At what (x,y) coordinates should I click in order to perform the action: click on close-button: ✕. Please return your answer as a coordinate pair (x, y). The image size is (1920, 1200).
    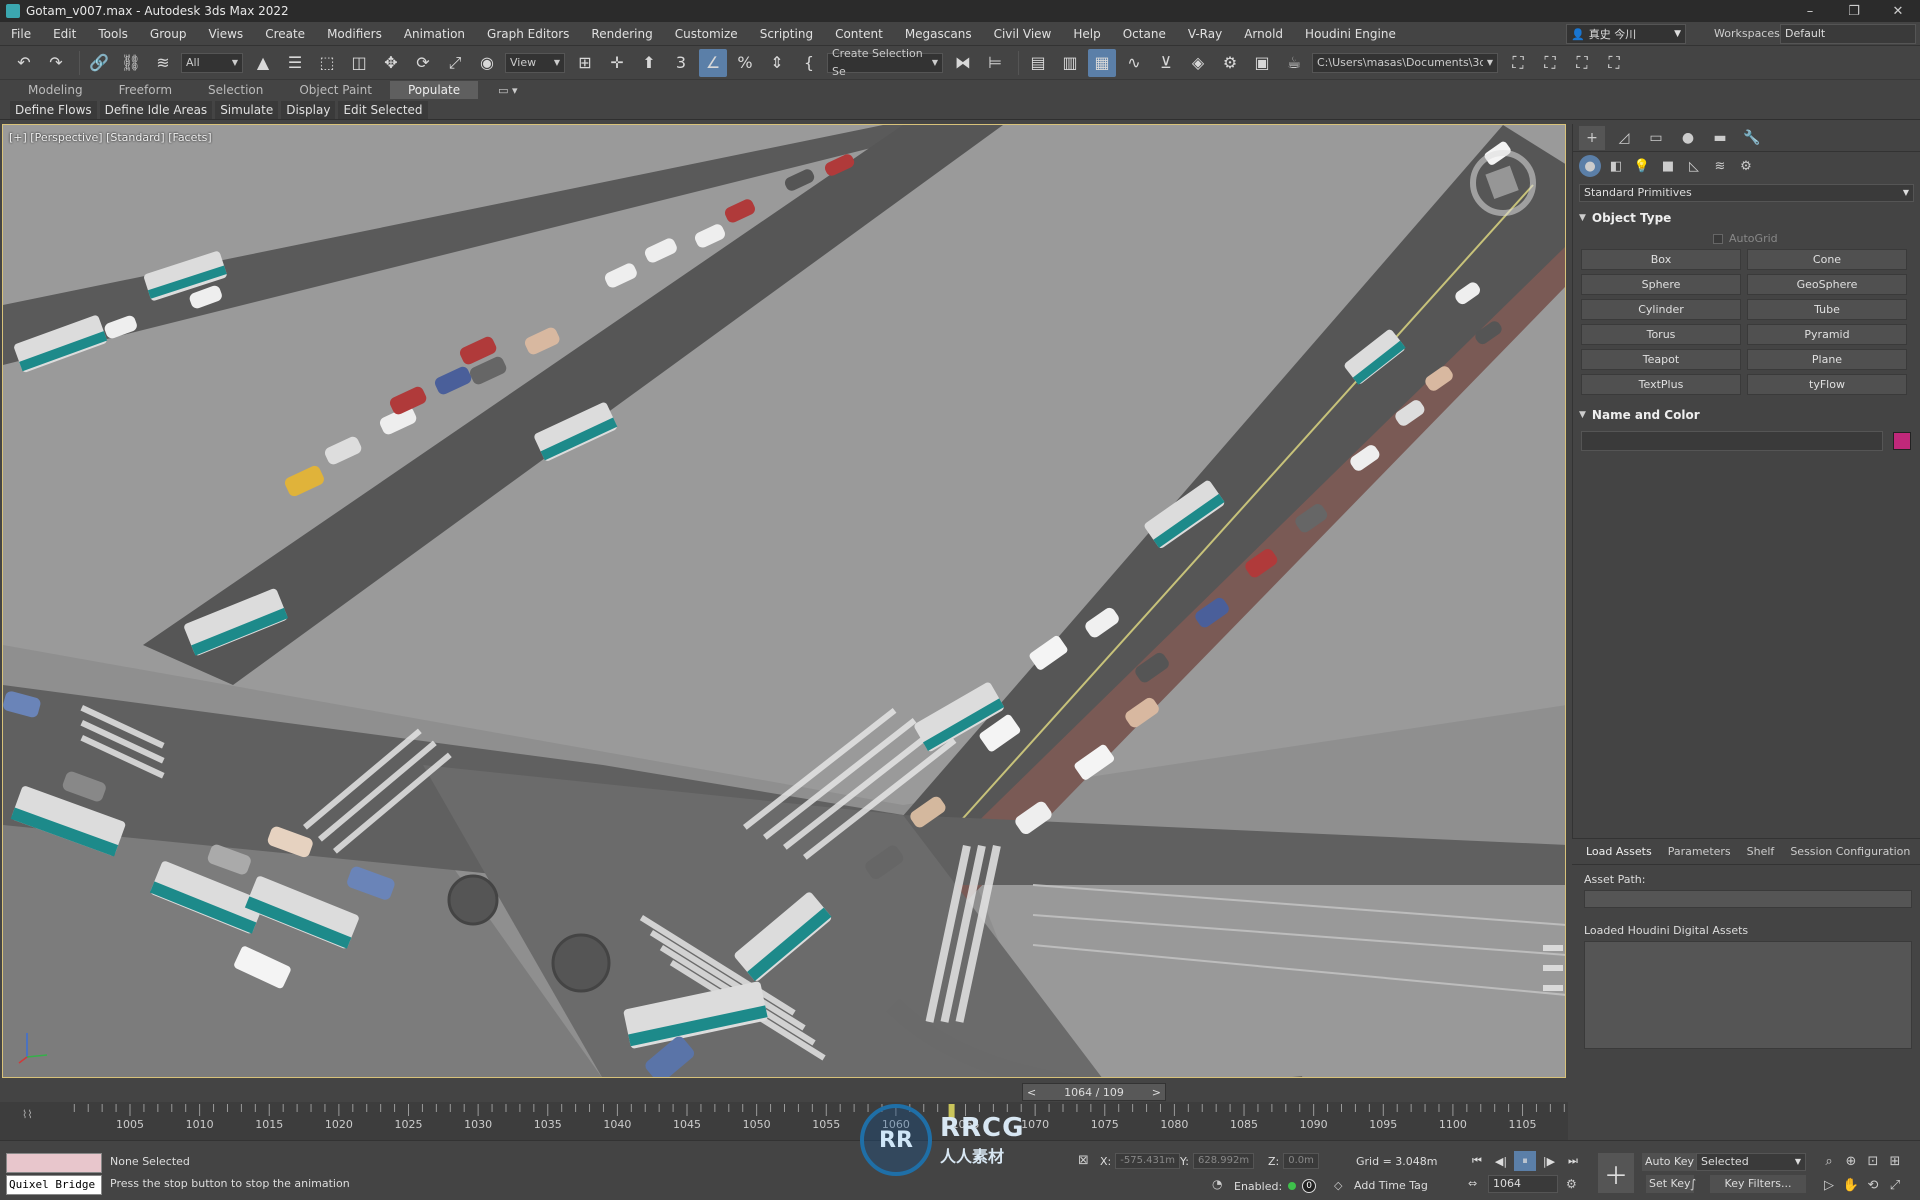
    Looking at the image, I should click on (1898, 11).